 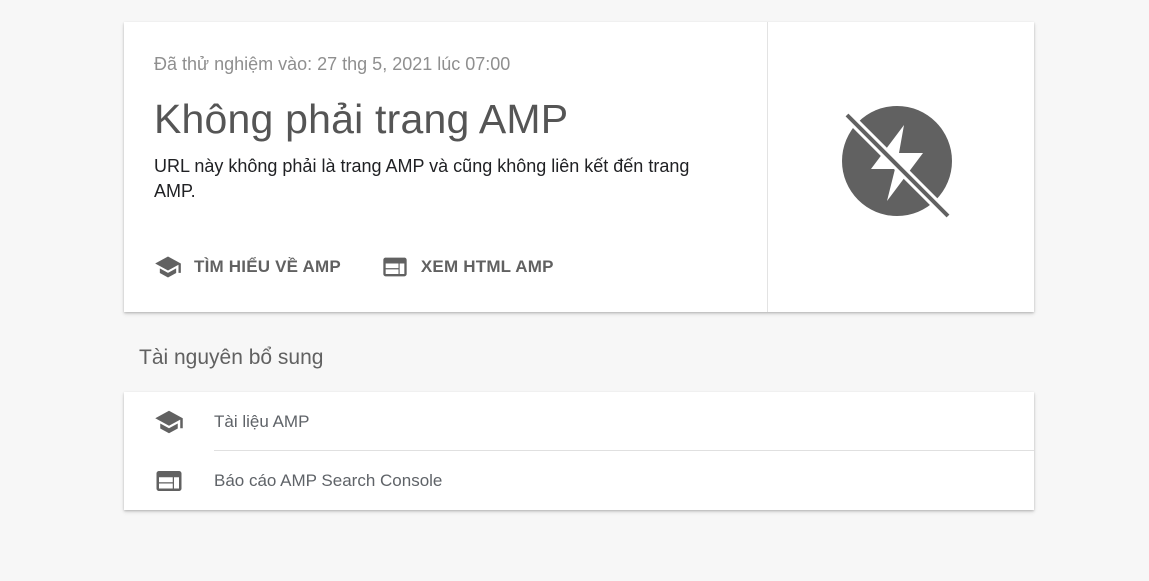 What do you see at coordinates (487, 266) in the screenshot?
I see `view-amp-html-label: XEM HTML AMP` at bounding box center [487, 266].